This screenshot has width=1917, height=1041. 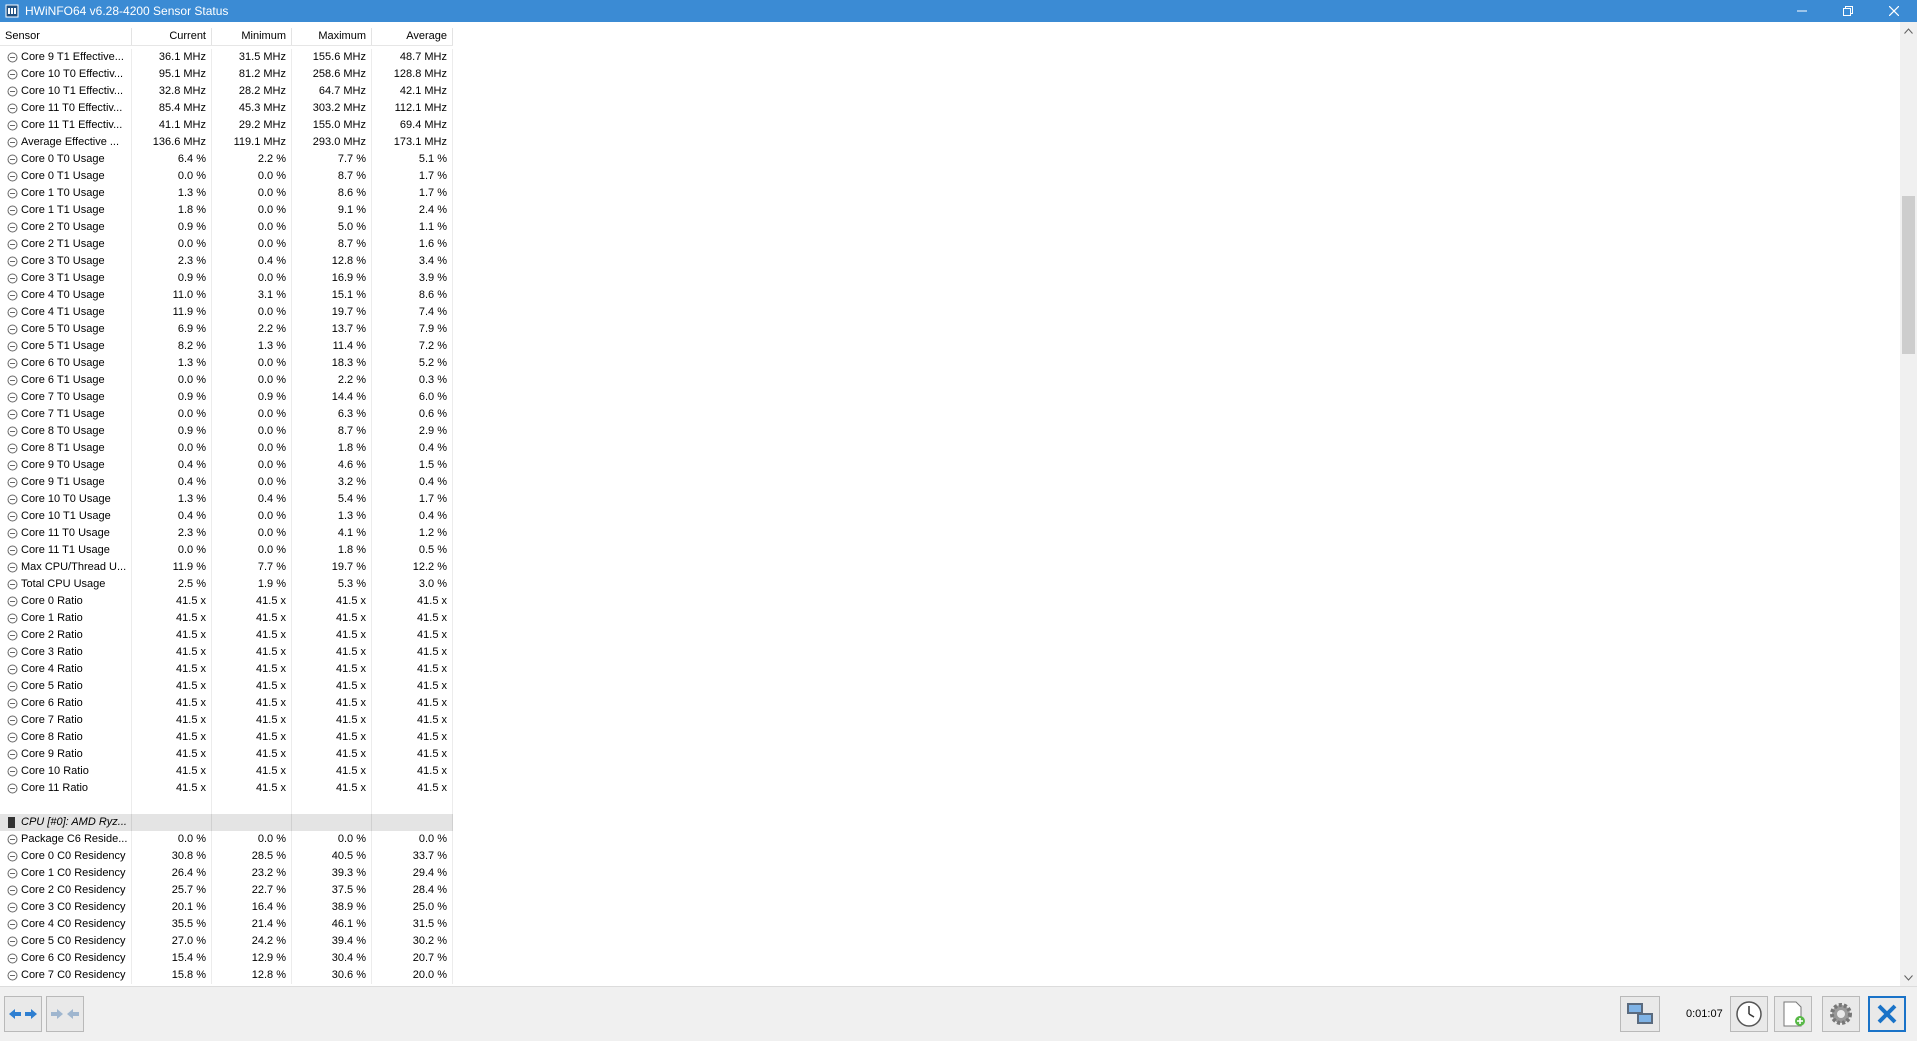 I want to click on maximum-value: 0.0 %, so click(x=332, y=839).